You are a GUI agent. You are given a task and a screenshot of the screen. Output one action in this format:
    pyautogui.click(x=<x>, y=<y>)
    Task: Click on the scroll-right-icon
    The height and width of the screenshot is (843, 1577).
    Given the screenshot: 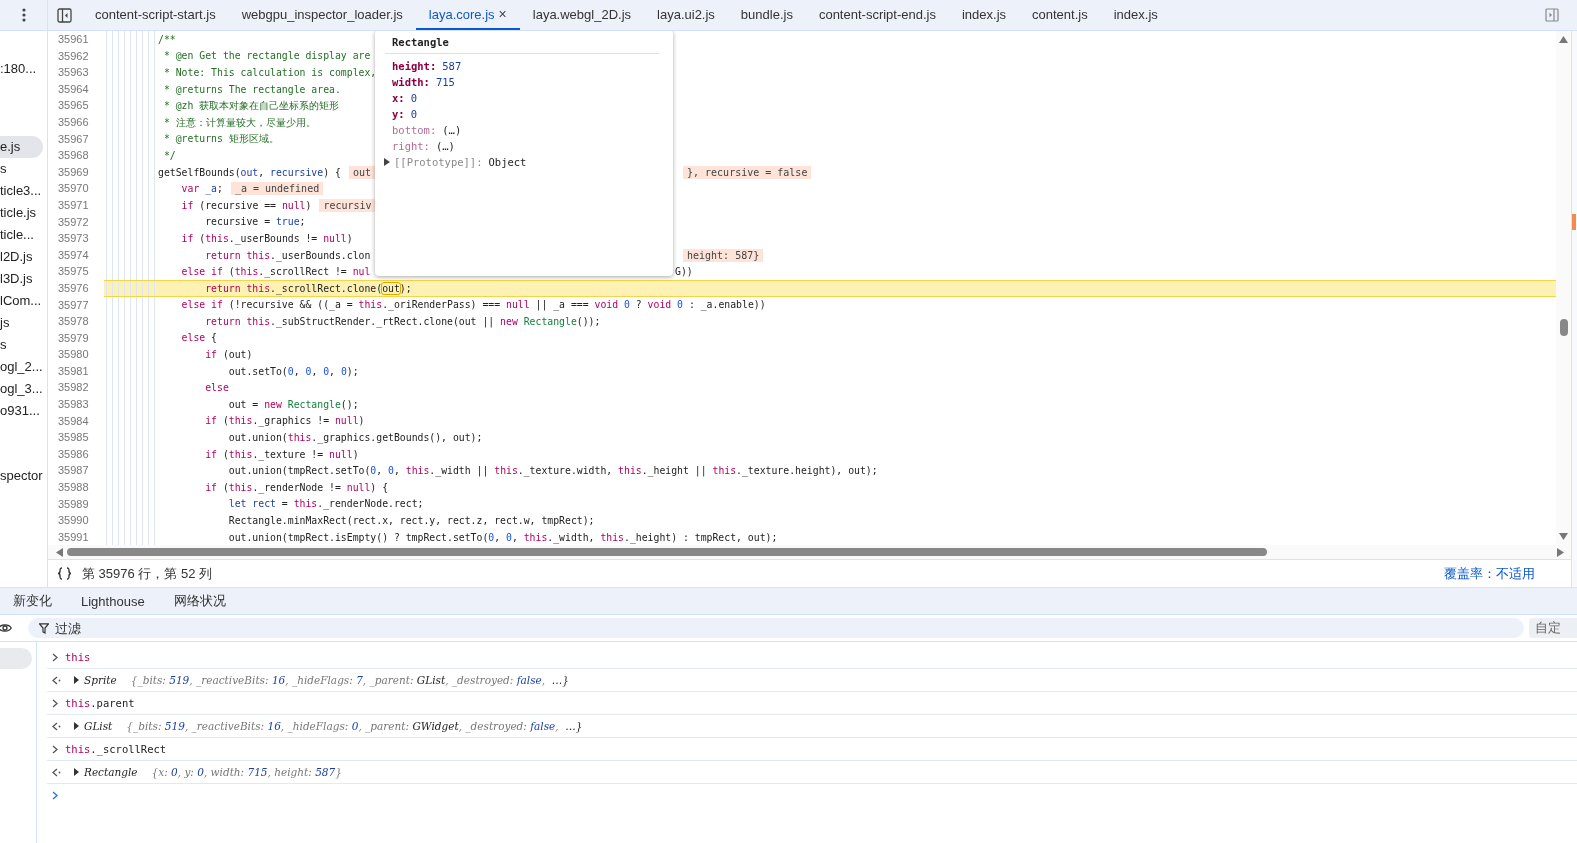 What is the action you would take?
    pyautogui.click(x=1560, y=552)
    